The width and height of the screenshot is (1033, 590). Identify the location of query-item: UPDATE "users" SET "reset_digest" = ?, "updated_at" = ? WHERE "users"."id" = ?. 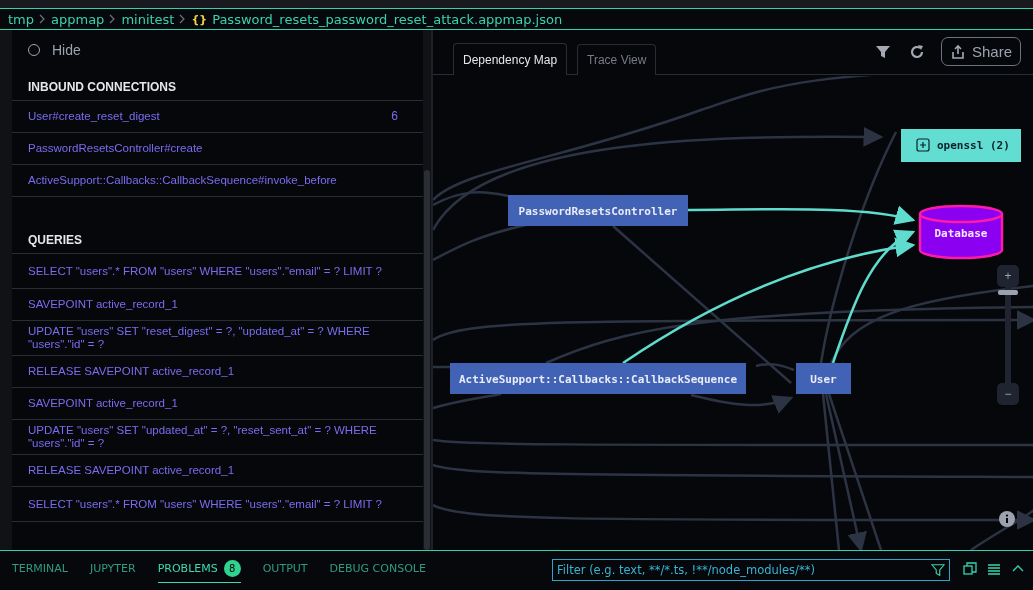
(217, 338).